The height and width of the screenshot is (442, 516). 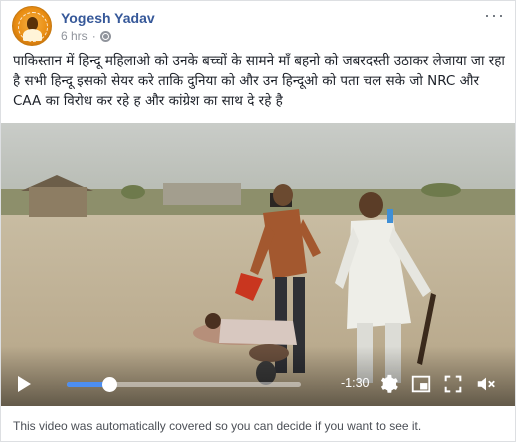 I want to click on avatar-body, so click(x=32, y=35).